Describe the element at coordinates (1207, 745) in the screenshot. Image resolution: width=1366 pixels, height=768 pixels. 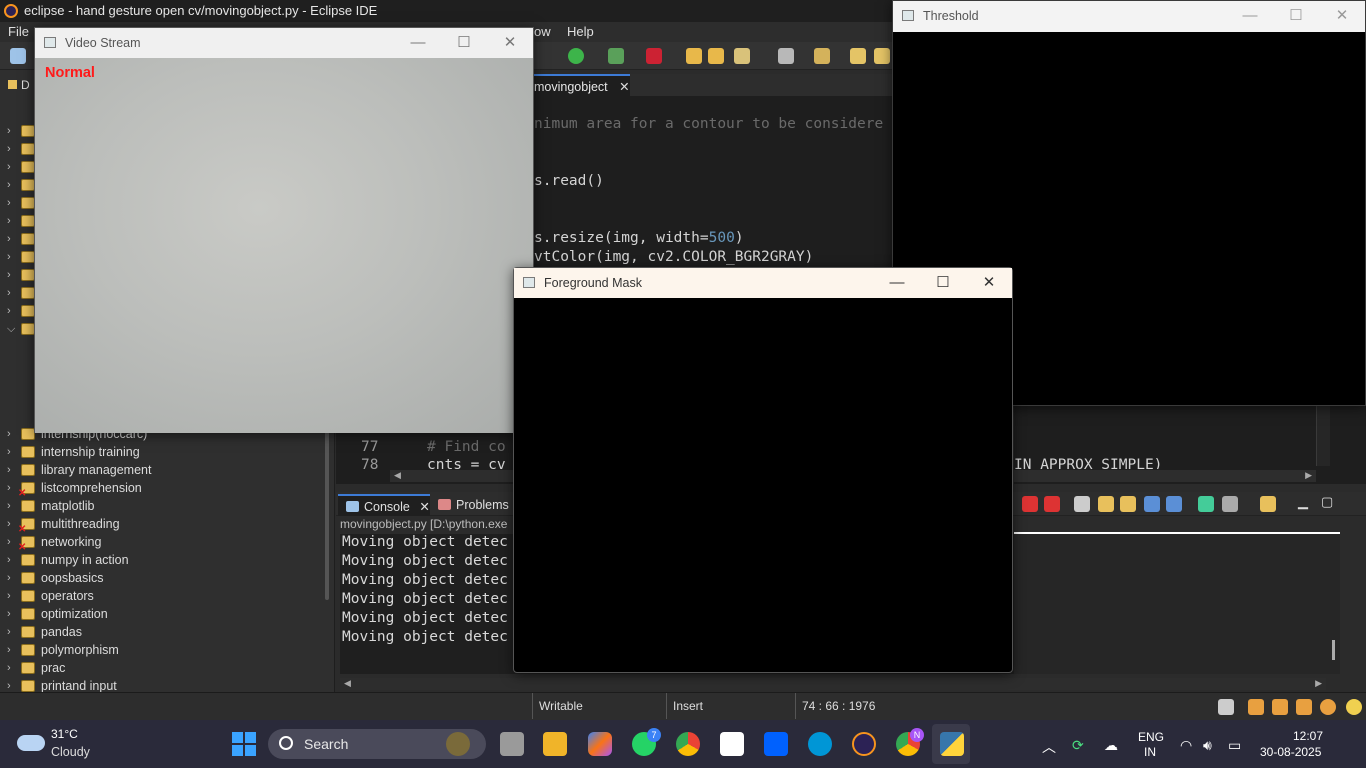
I see `volume-icon: 🔊︎` at that location.